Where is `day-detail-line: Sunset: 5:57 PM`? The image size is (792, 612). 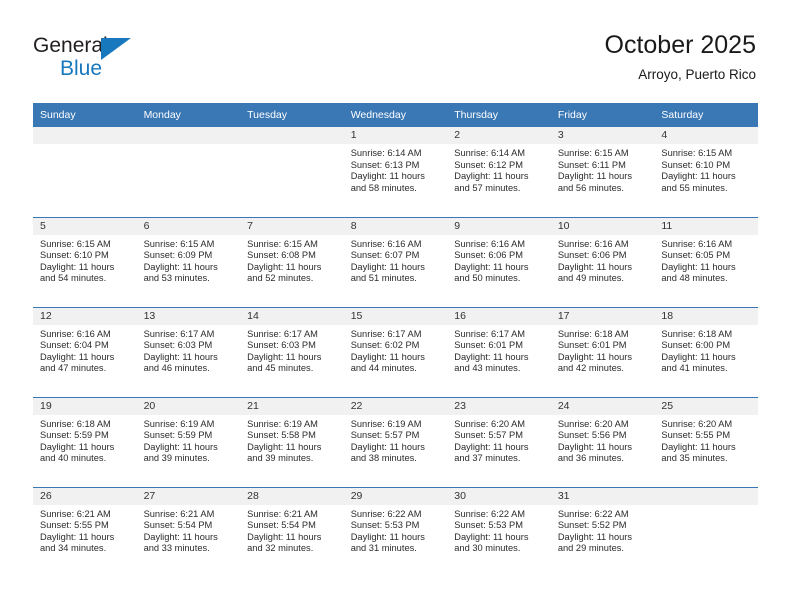
day-detail-line: Sunset: 5:57 PM is located at coordinates (488, 435).